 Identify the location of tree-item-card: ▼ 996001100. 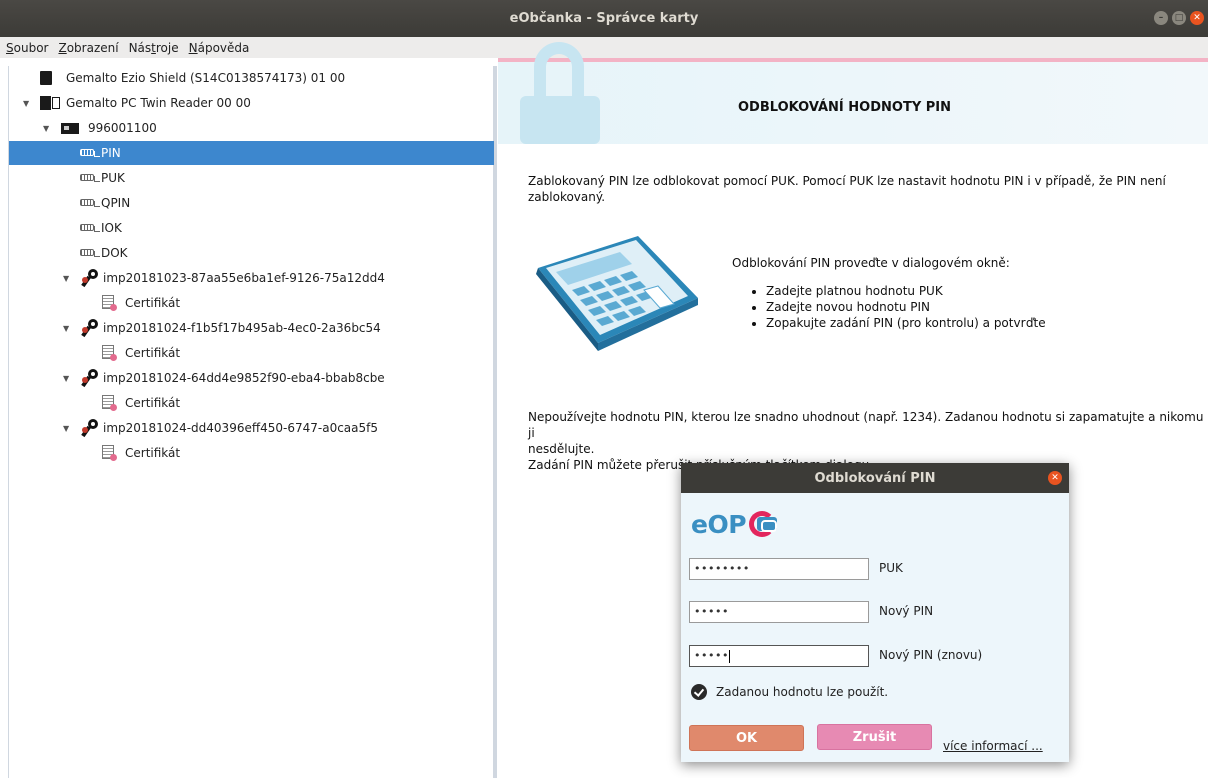
(251, 128).